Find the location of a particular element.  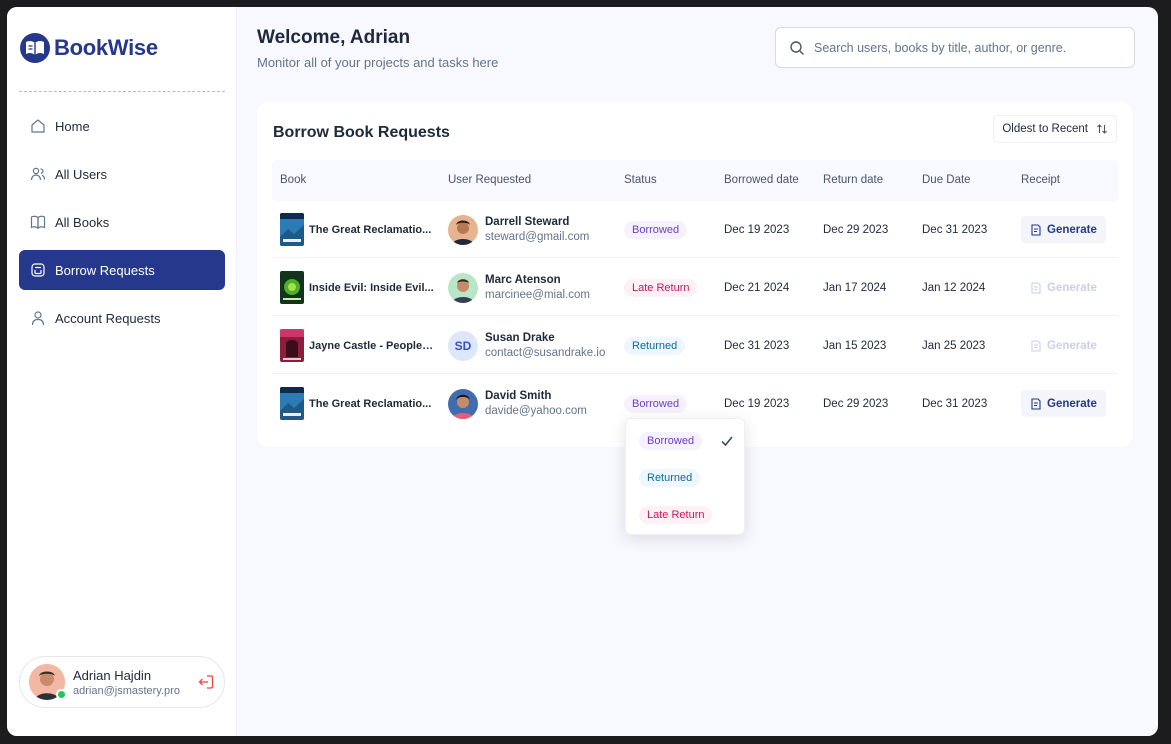

status-cell: Late Return is located at coordinates (661, 287).